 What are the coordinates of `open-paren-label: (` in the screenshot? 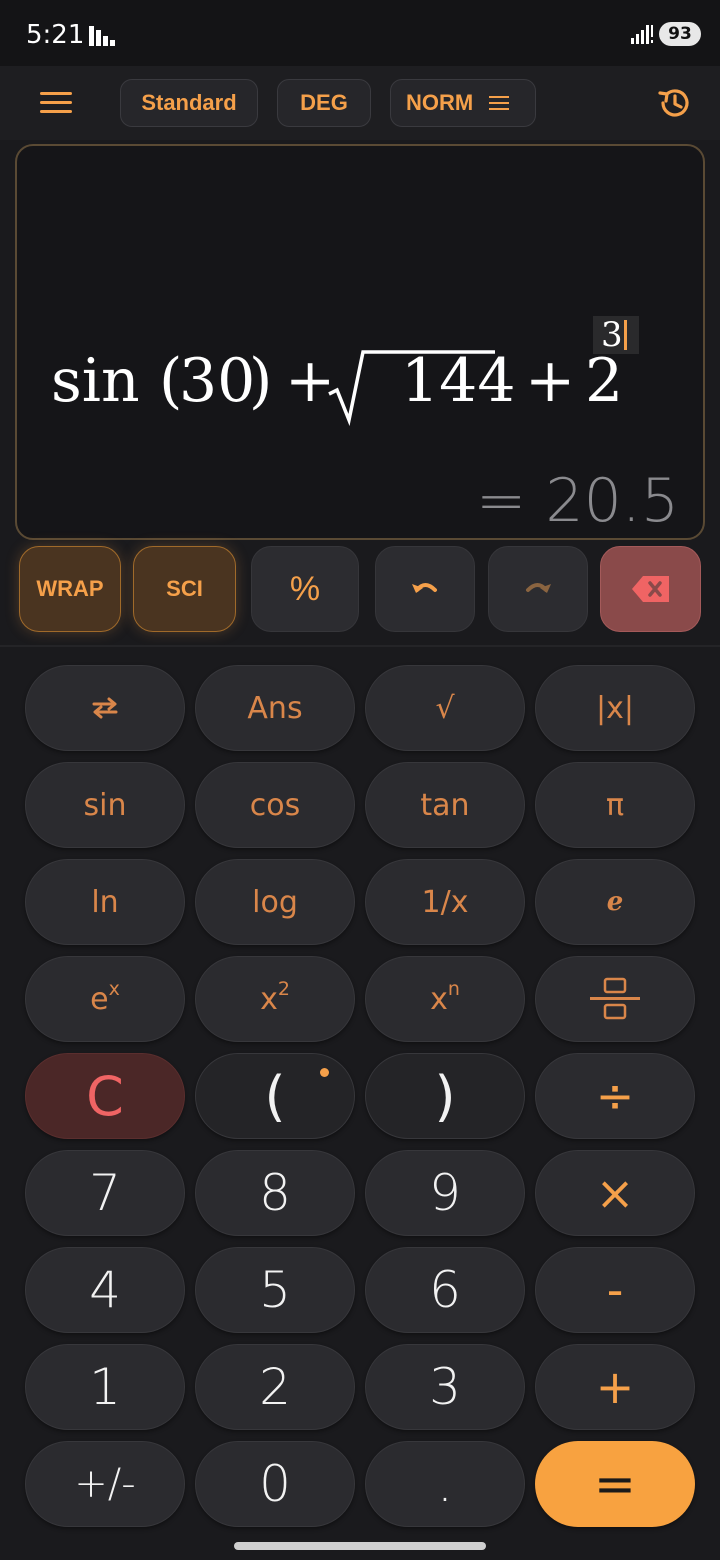 It's located at (275, 1096).